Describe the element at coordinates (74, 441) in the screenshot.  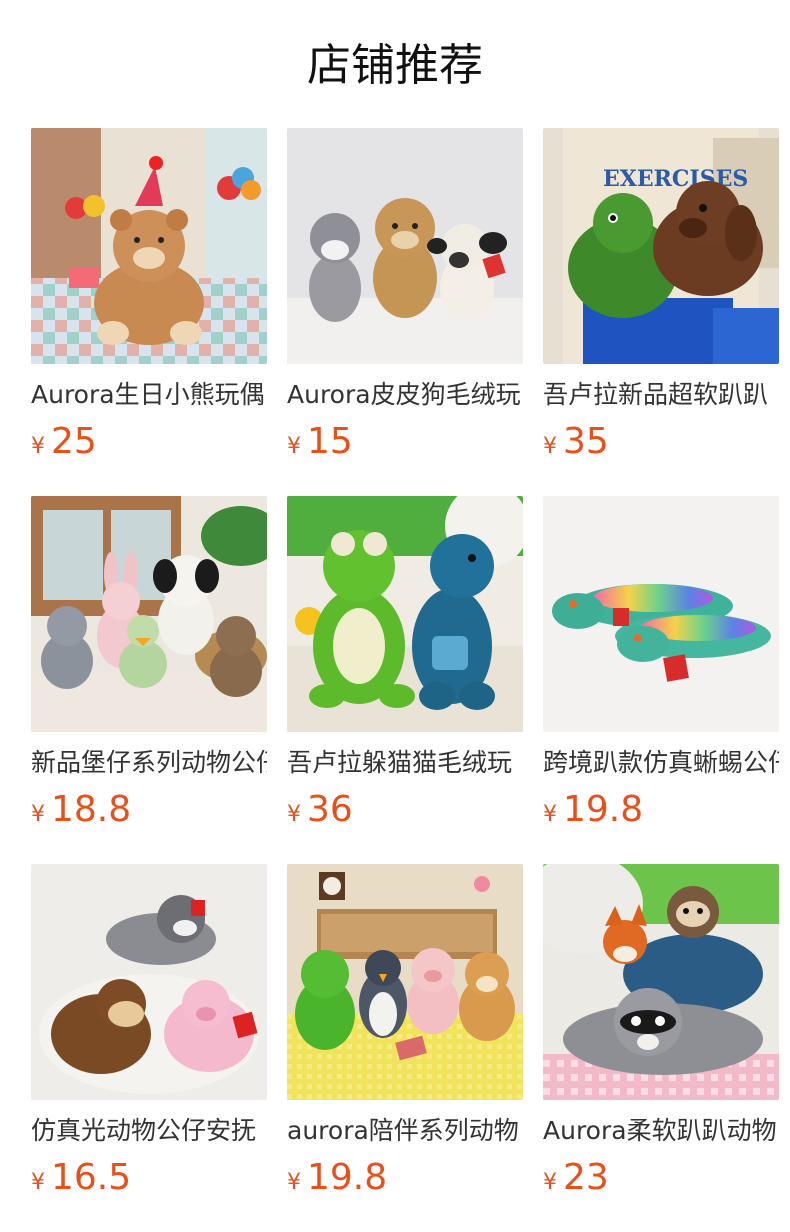
I see `price-amount: 25` at that location.